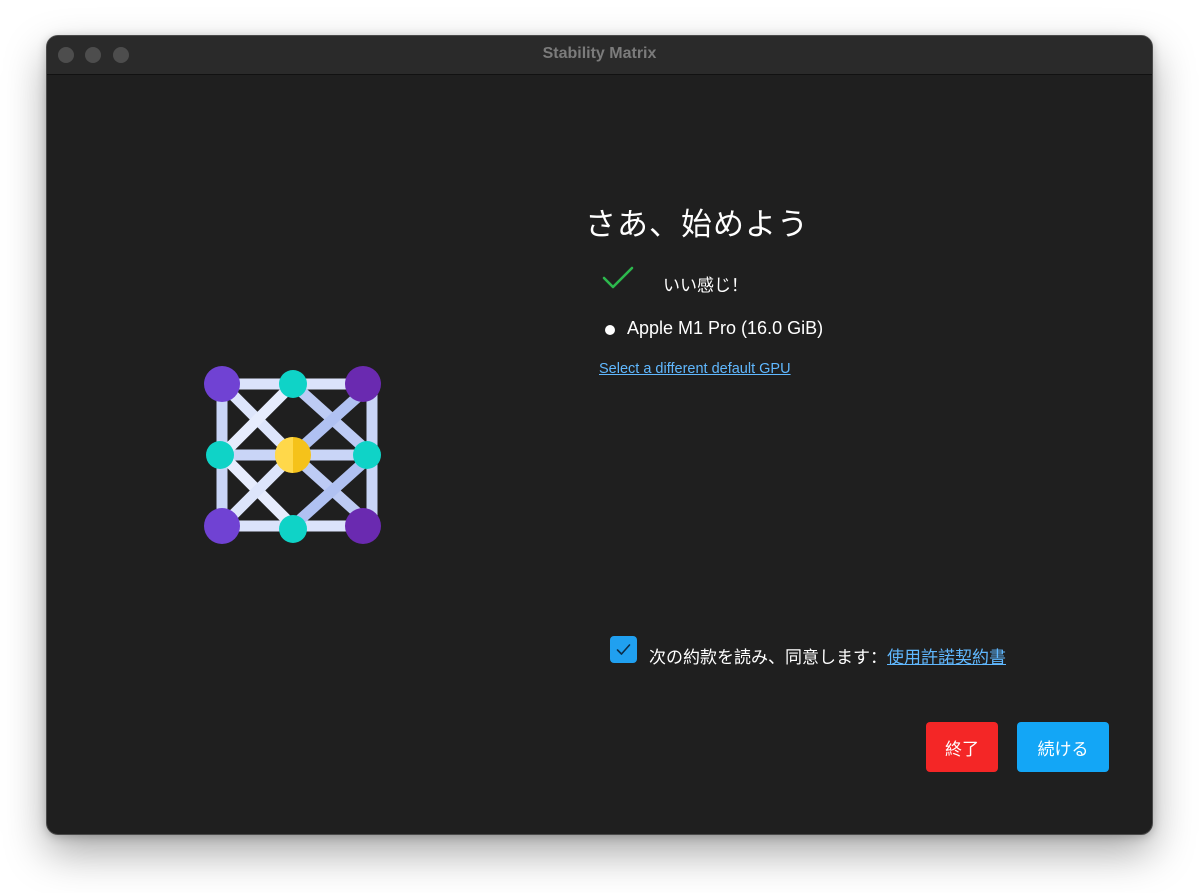 The width and height of the screenshot is (1200, 893). I want to click on select-gpu-link: Select a different default GPU, so click(695, 369).